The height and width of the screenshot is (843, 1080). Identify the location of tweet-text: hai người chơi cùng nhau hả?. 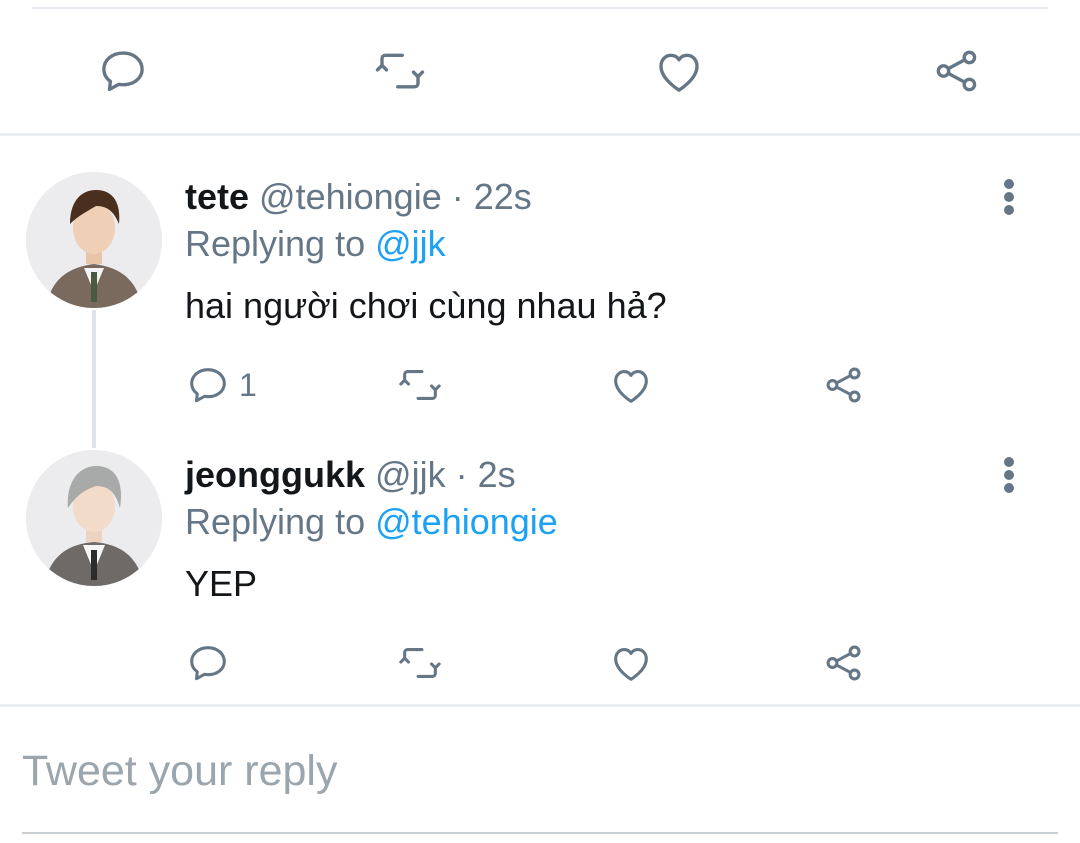
(426, 305).